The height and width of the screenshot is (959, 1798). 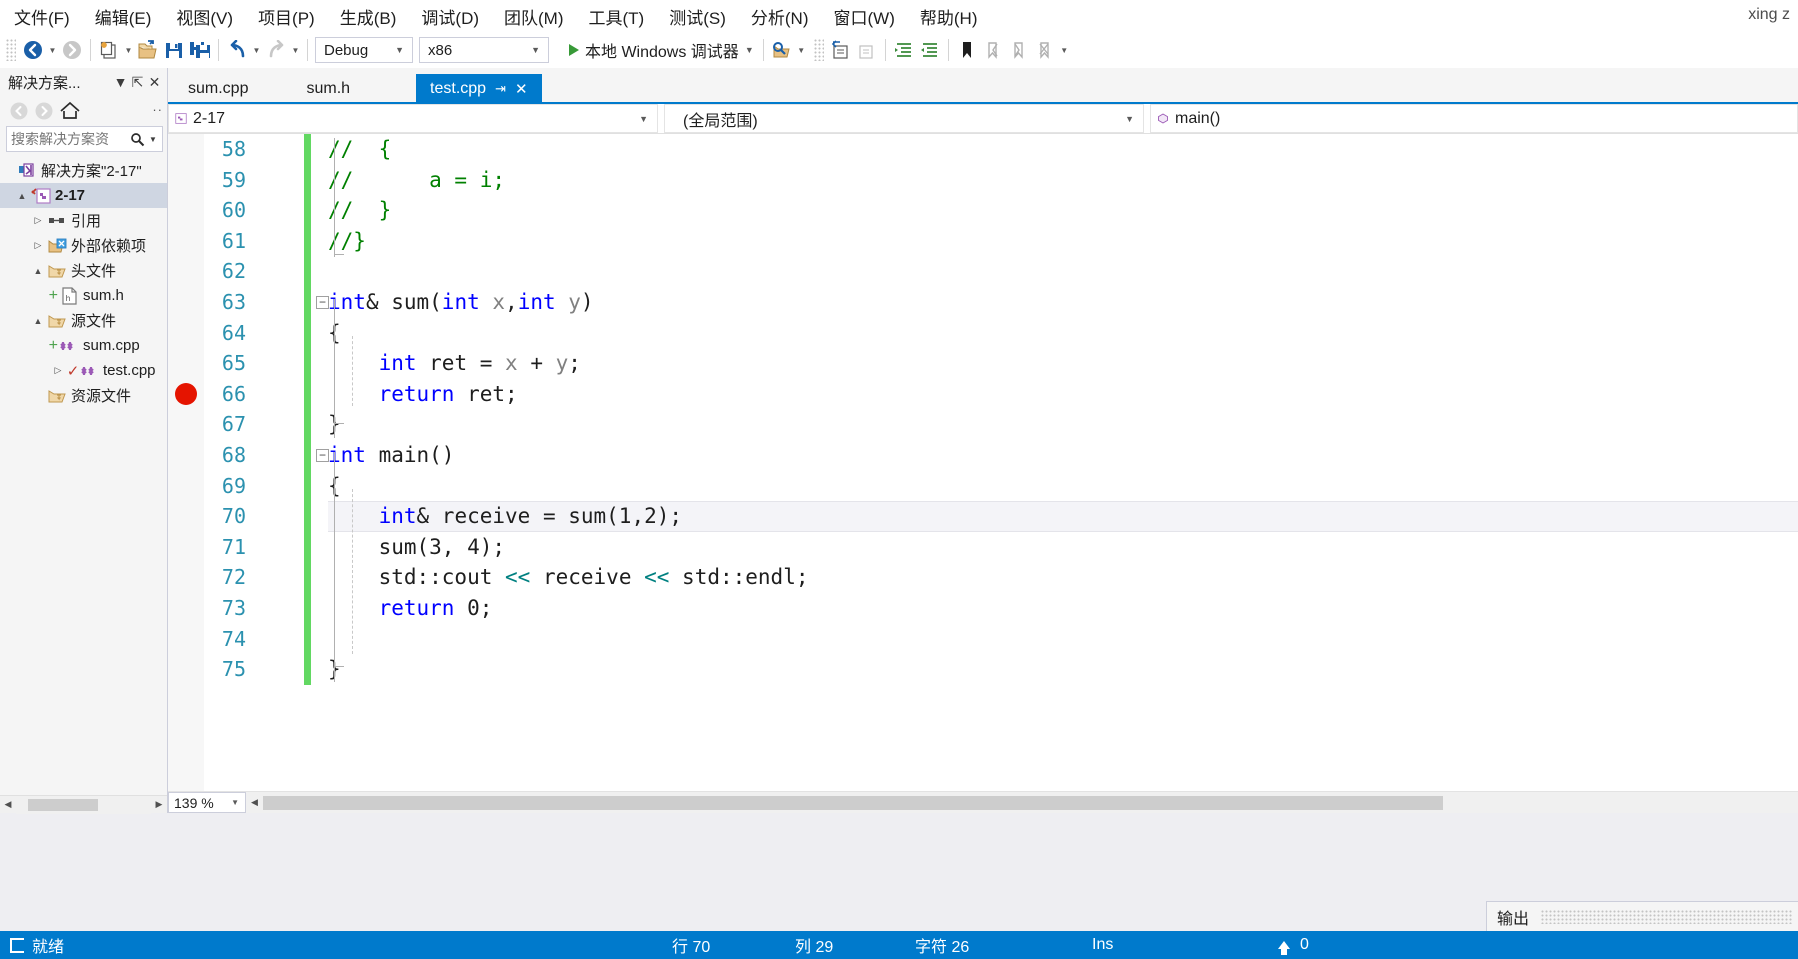 I want to click on search-input, so click(x=69, y=139).